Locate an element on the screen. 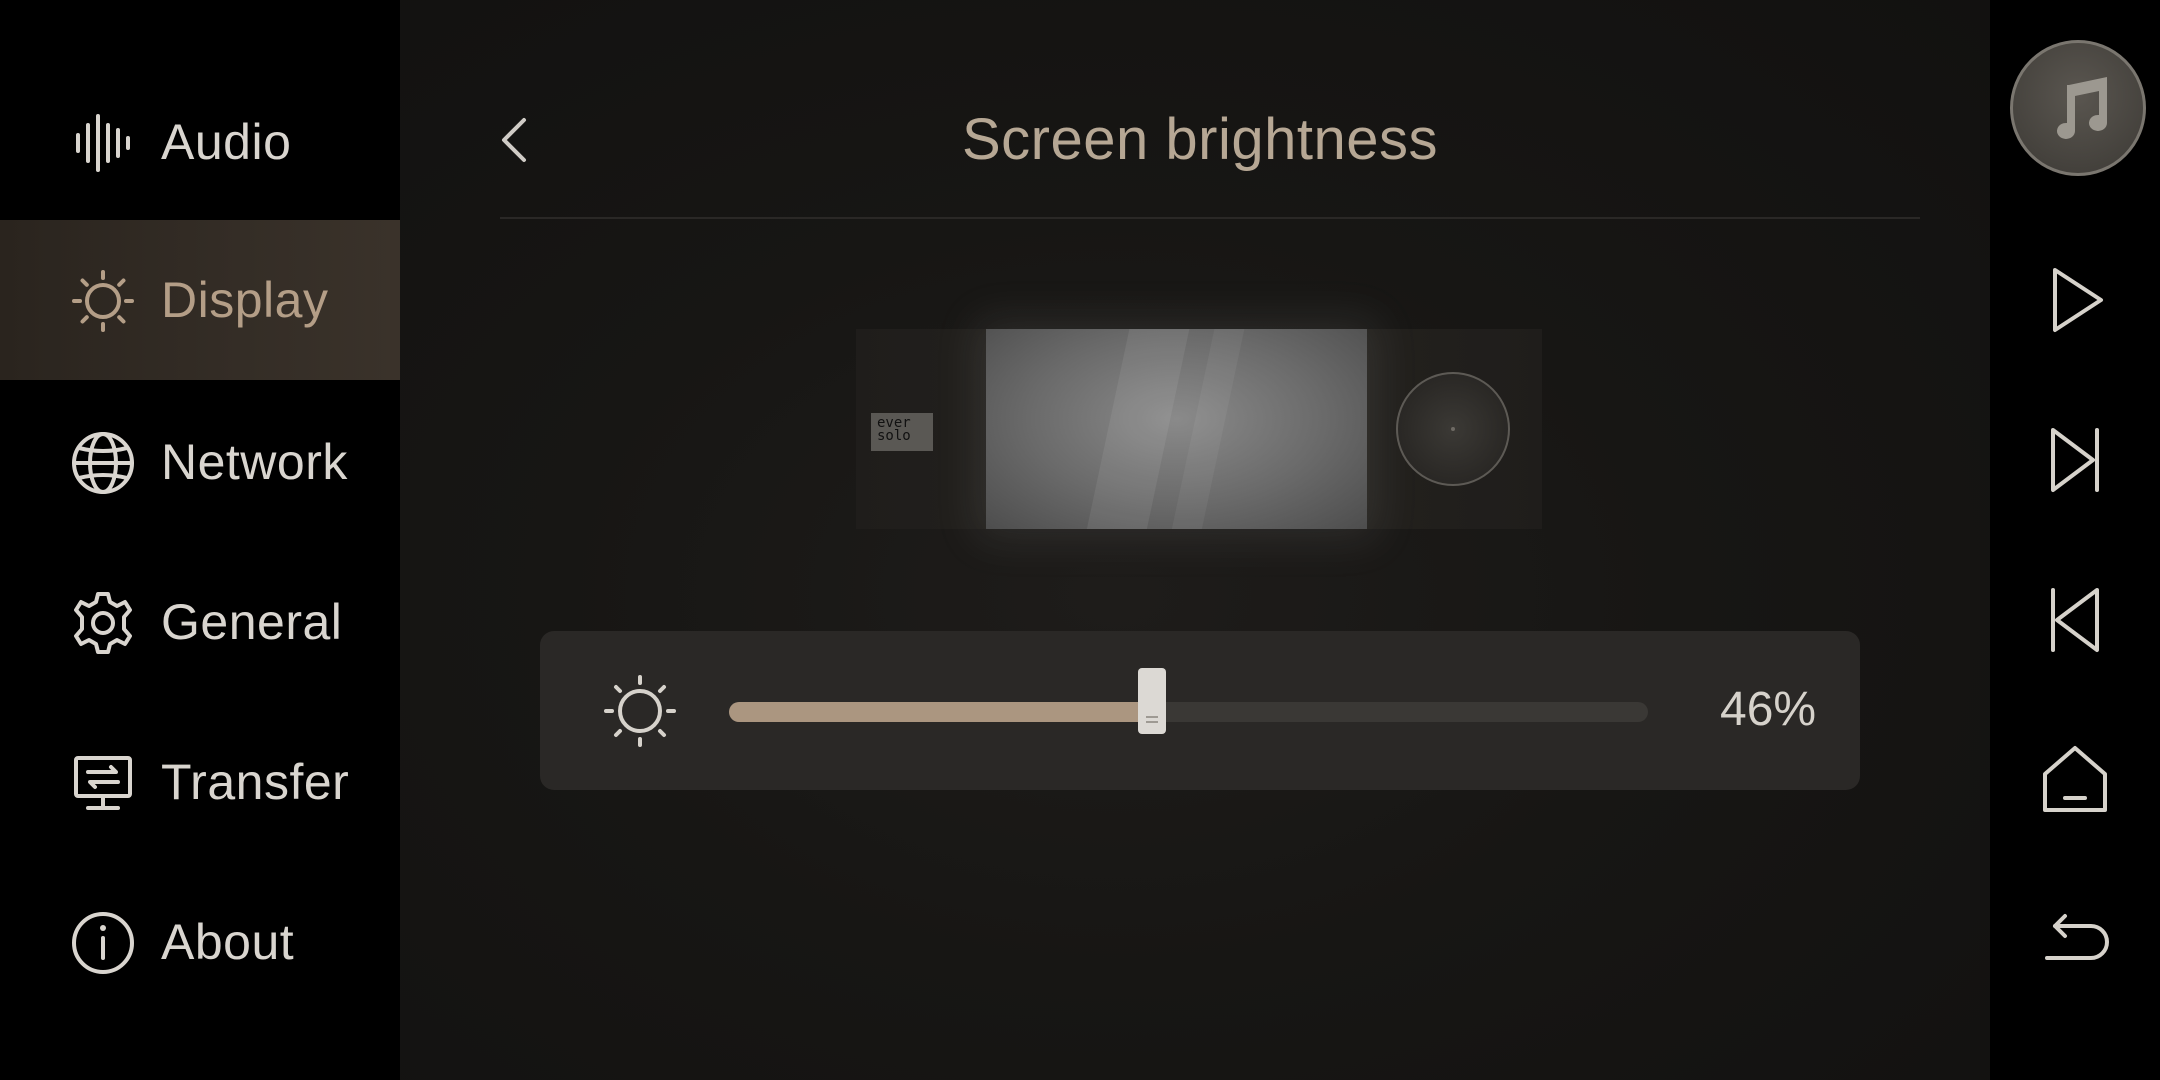 This screenshot has height=1080, width=2160. media-bar is located at coordinates (2075, 540).